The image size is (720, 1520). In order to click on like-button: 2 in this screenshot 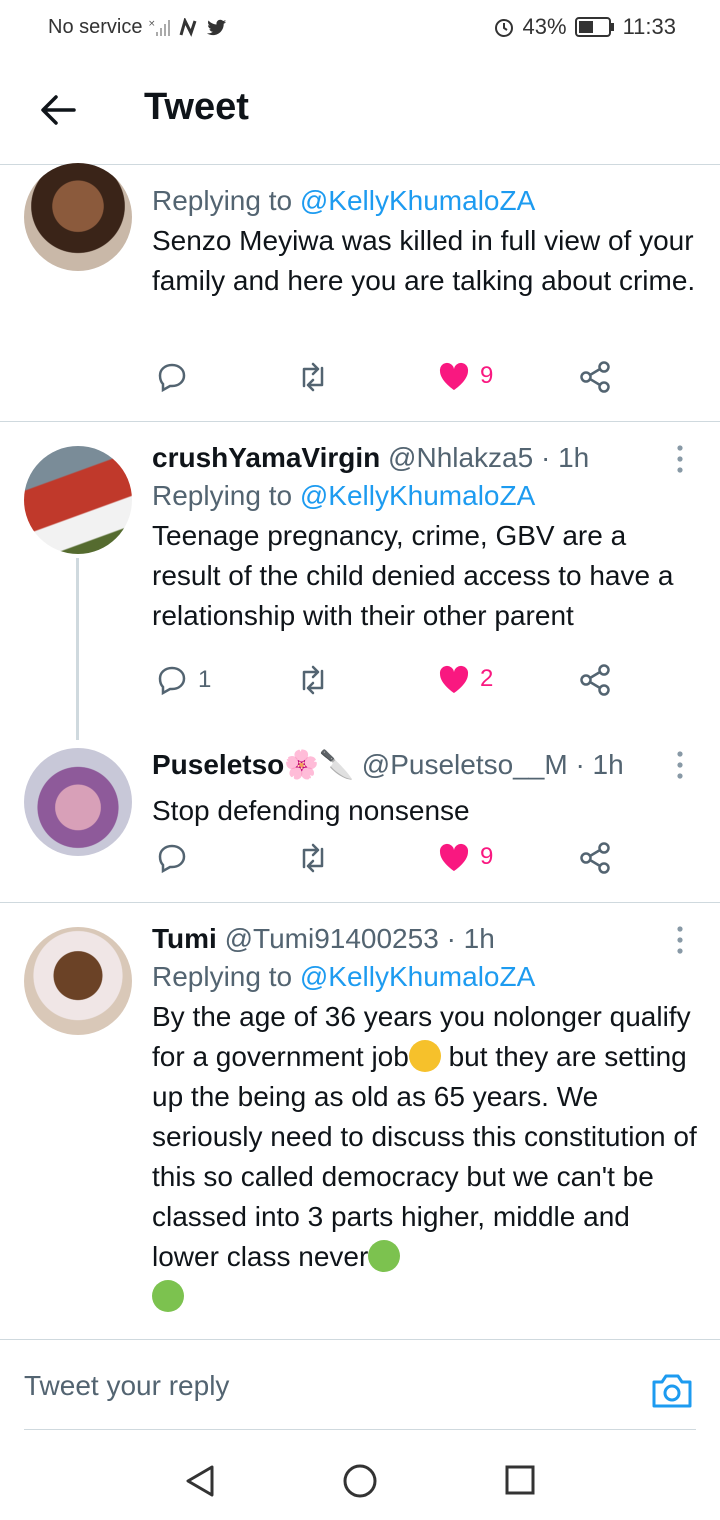, I will do `click(465, 679)`.